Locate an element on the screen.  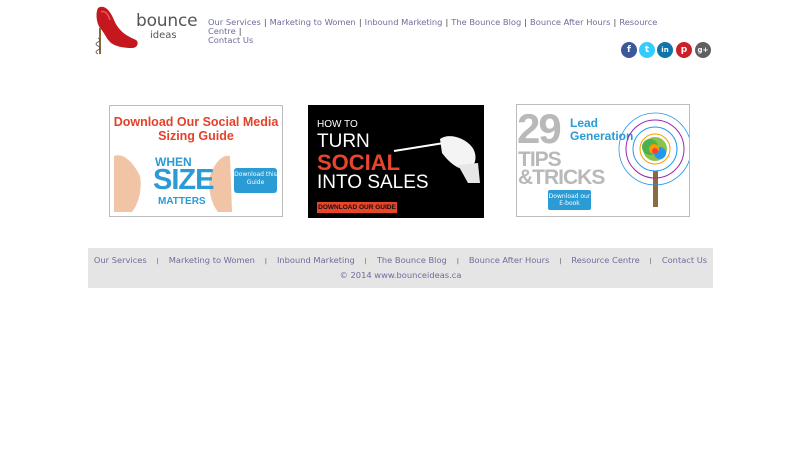
twitter-icon: t is located at coordinates (647, 50).